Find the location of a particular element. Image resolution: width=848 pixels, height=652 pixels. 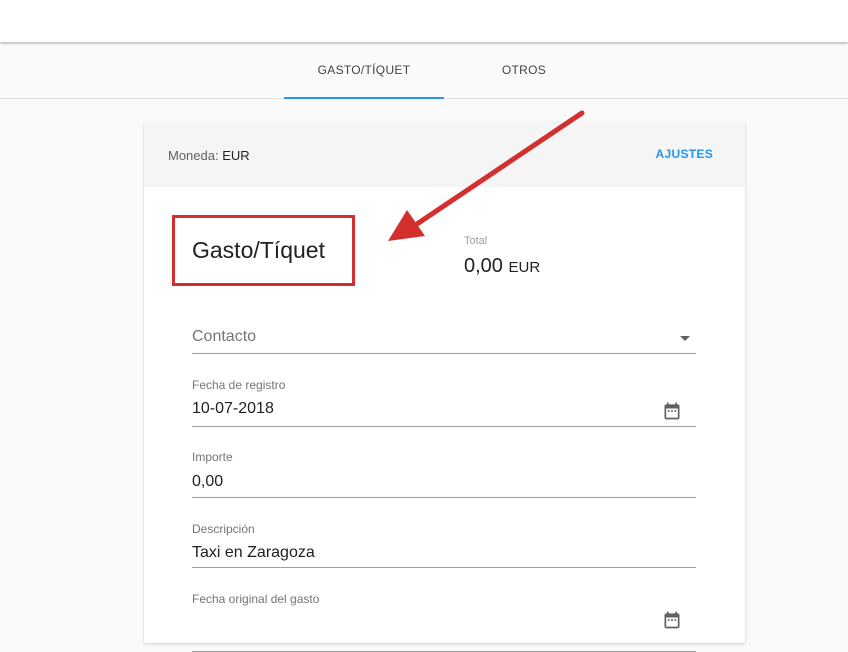

contact-placeholder: Contacto is located at coordinates (224, 336).